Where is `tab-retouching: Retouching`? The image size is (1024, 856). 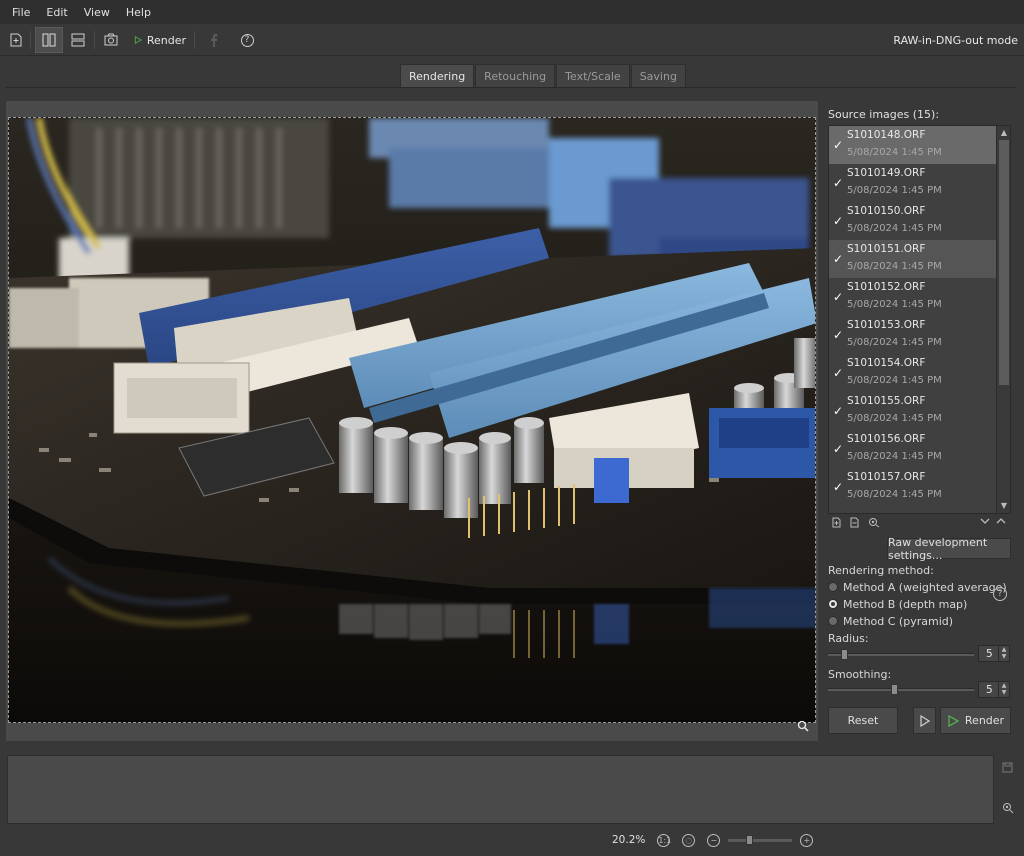
tab-retouching: Retouching is located at coordinates (515, 75).